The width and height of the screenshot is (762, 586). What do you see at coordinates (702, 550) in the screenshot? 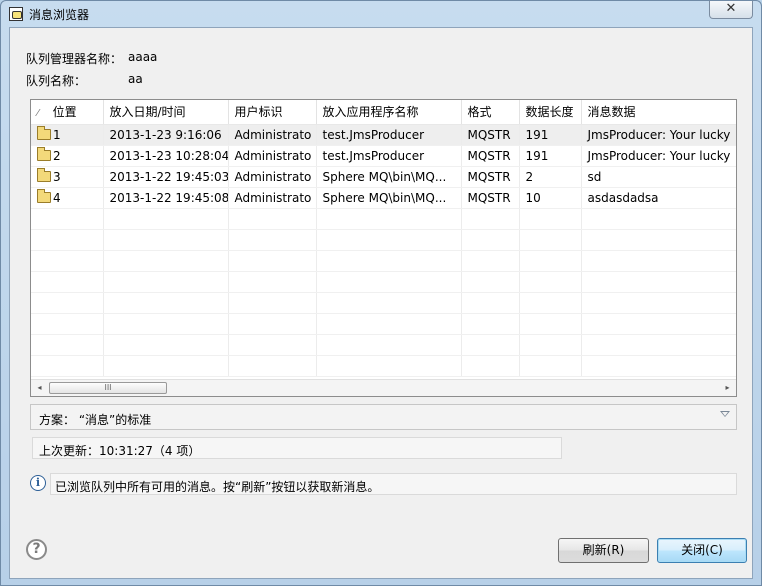
I see `close-button: 关闭(C)` at bounding box center [702, 550].